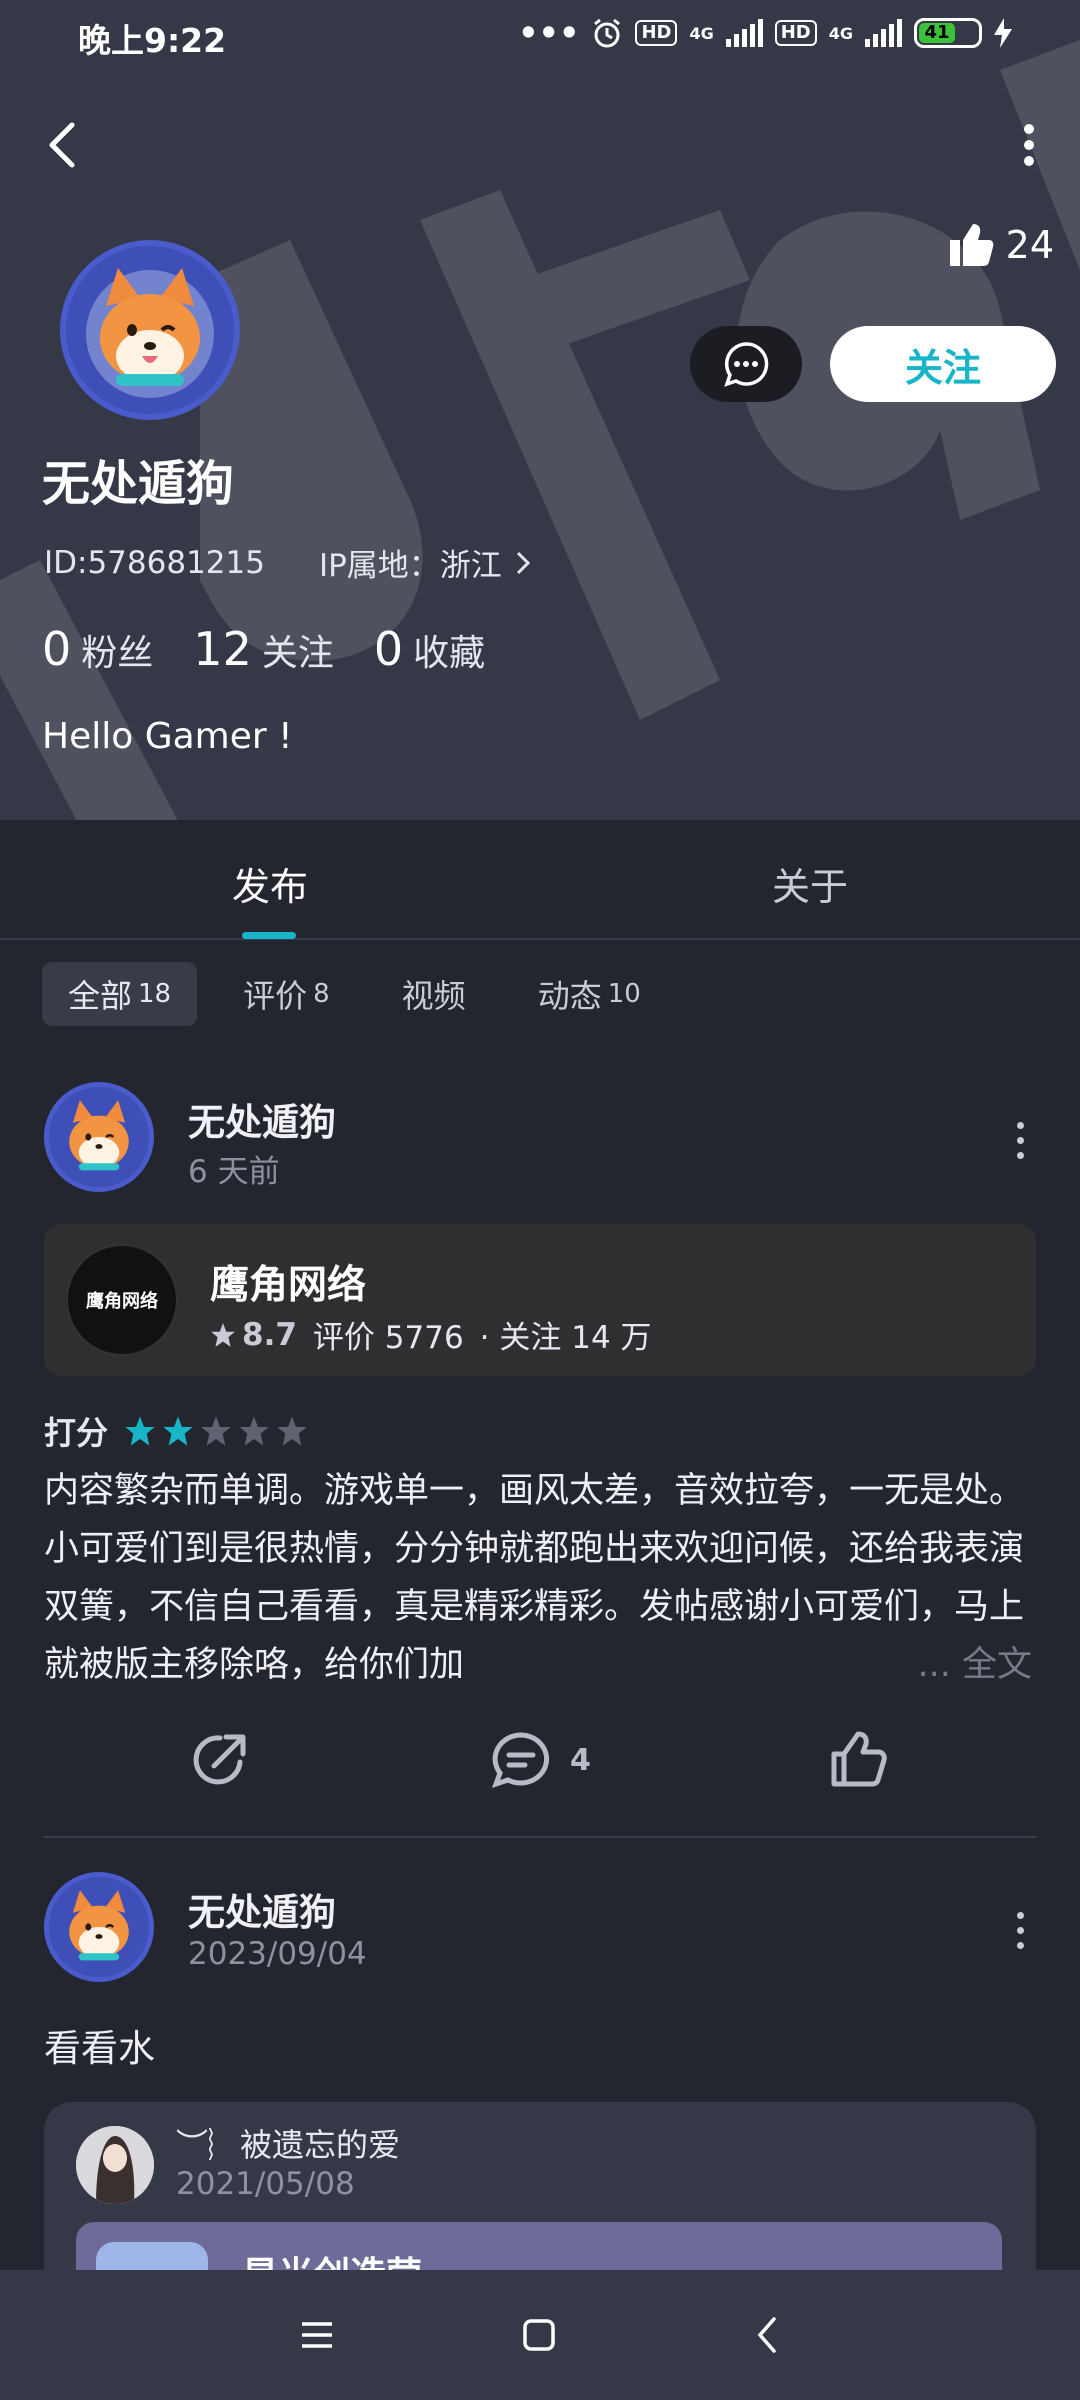 The height and width of the screenshot is (2400, 1080). What do you see at coordinates (287, 562) in the screenshot?
I see `profile-id-row: ID:578681215 IP属地：浙江` at bounding box center [287, 562].